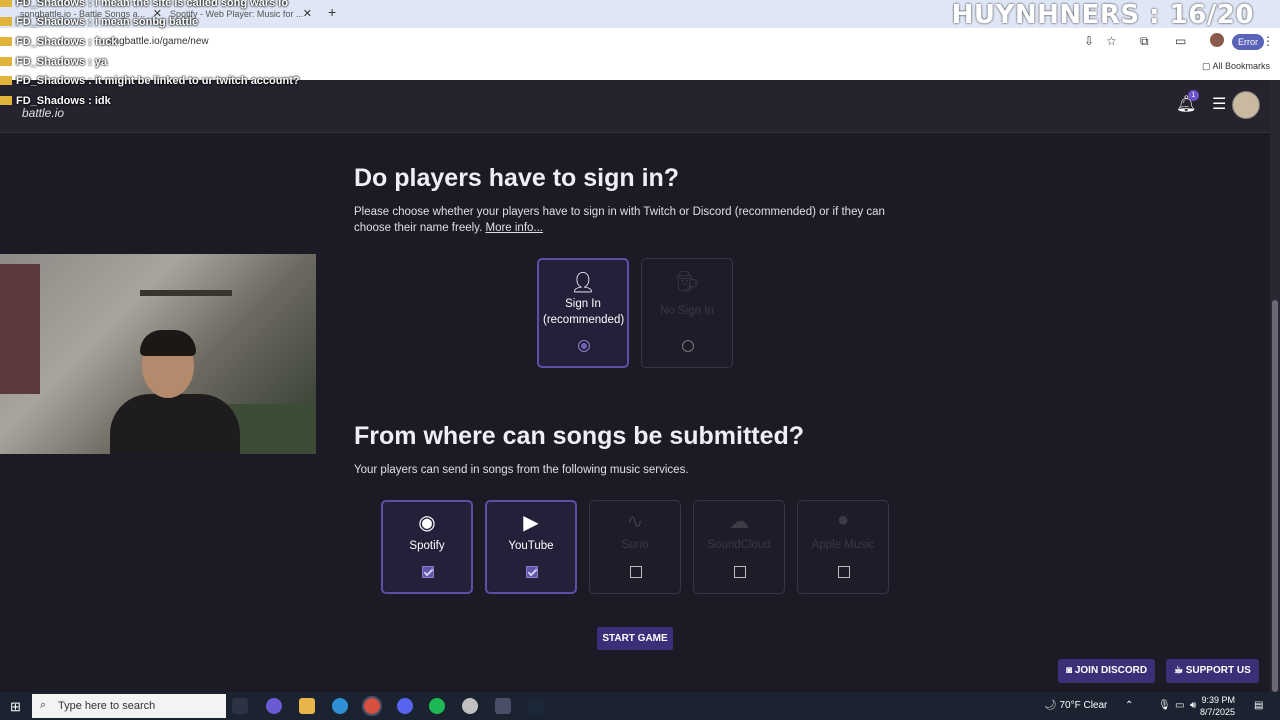 This screenshot has width=1280, height=720. What do you see at coordinates (332, 12) in the screenshot?
I see `new-tab-button: +` at bounding box center [332, 12].